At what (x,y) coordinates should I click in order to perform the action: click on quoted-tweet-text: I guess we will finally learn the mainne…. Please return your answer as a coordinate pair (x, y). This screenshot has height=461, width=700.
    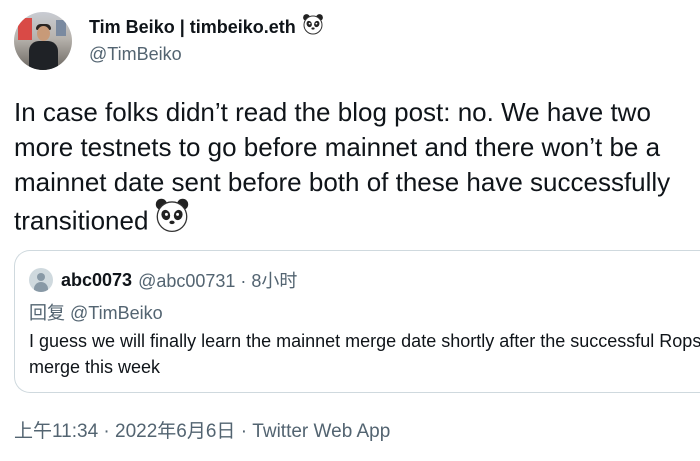
    Looking at the image, I should click on (364, 354).